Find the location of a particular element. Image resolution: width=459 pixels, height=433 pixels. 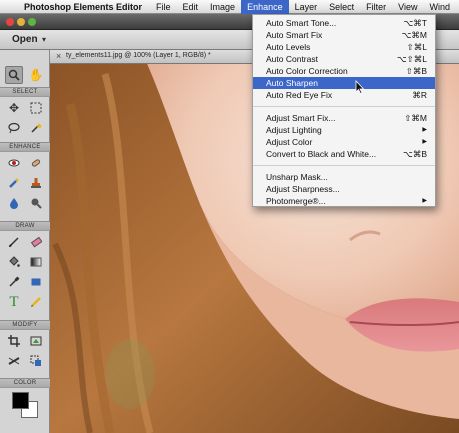

eyedropper-icon is located at coordinates (14, 282).